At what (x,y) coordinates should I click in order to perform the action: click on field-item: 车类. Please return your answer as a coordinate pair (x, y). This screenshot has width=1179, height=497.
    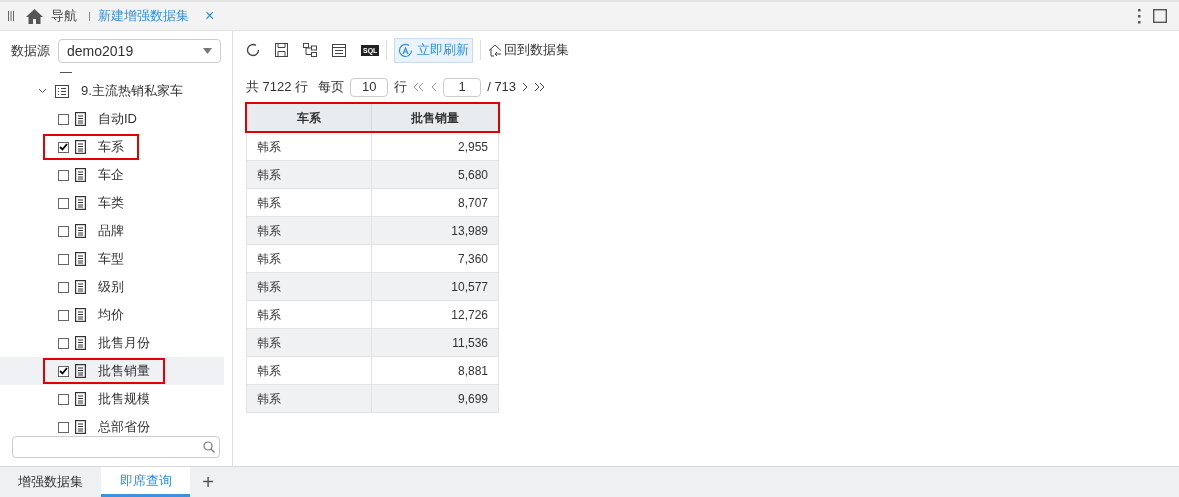
    Looking at the image, I should click on (112, 203).